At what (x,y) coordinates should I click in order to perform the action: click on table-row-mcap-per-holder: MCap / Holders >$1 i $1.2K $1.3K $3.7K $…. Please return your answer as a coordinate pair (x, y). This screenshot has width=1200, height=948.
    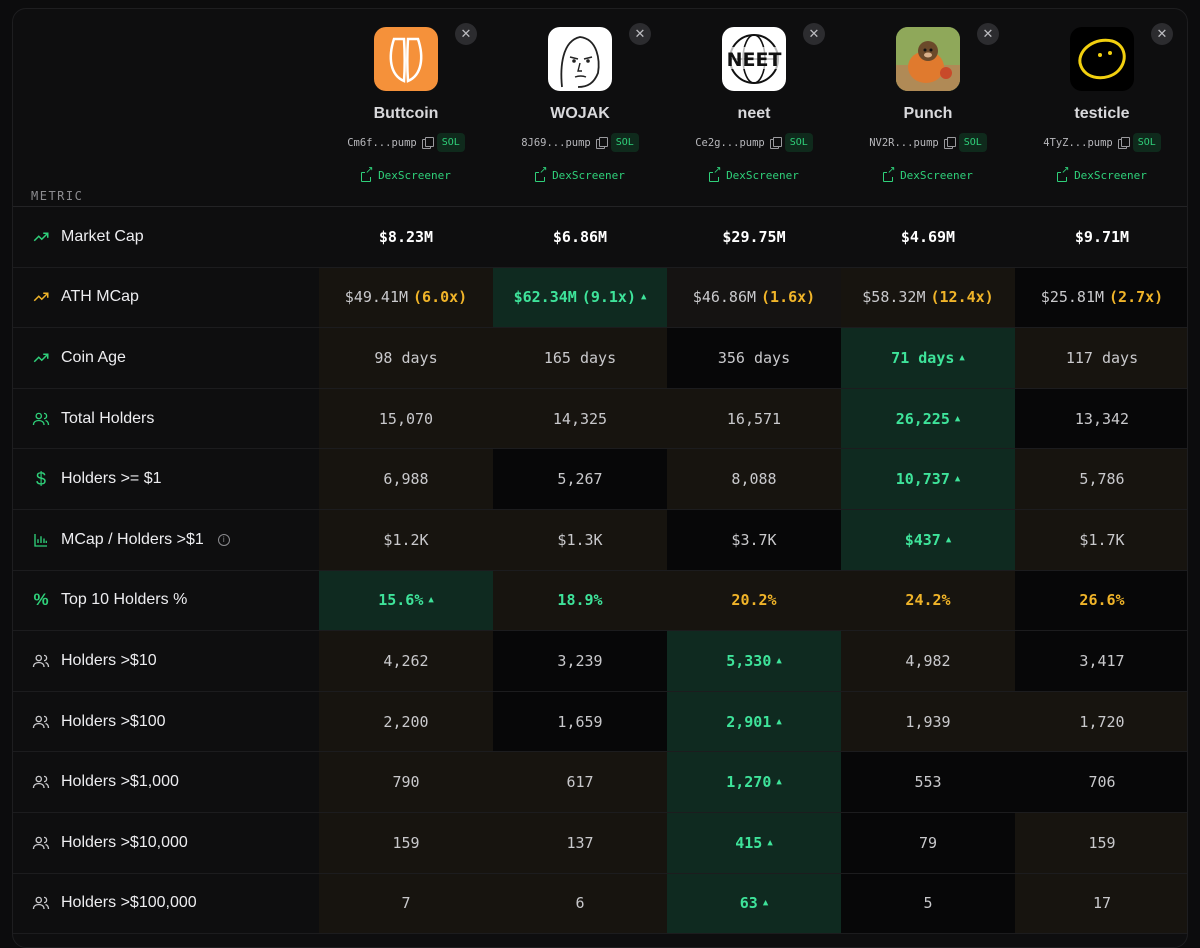
    Looking at the image, I should click on (600, 540).